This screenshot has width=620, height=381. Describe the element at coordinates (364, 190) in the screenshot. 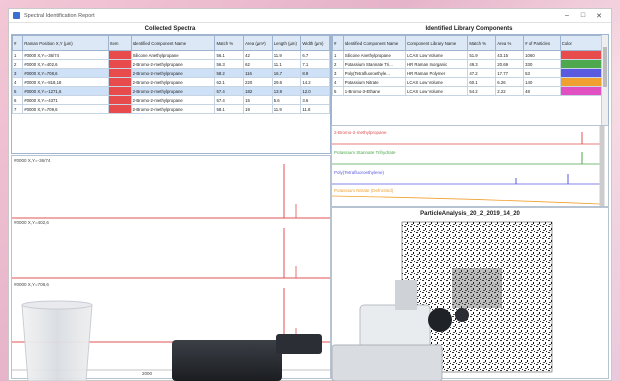

I see `library-trace-label: Potassium Nitrate (Defrosted)` at that location.